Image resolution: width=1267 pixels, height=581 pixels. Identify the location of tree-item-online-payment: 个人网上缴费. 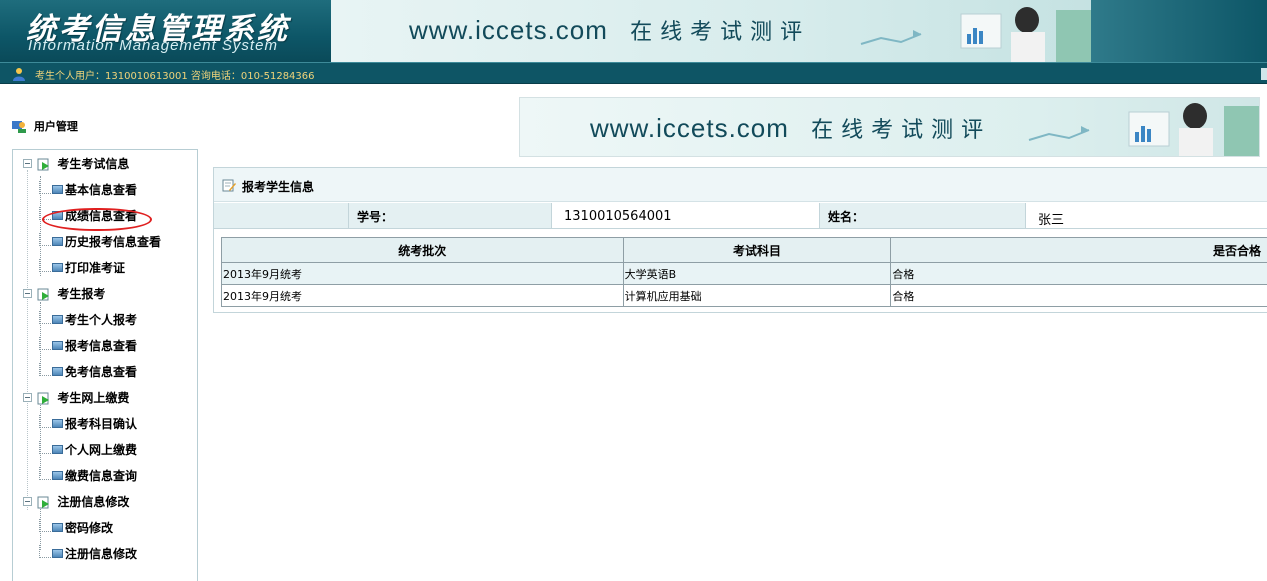
(88, 454).